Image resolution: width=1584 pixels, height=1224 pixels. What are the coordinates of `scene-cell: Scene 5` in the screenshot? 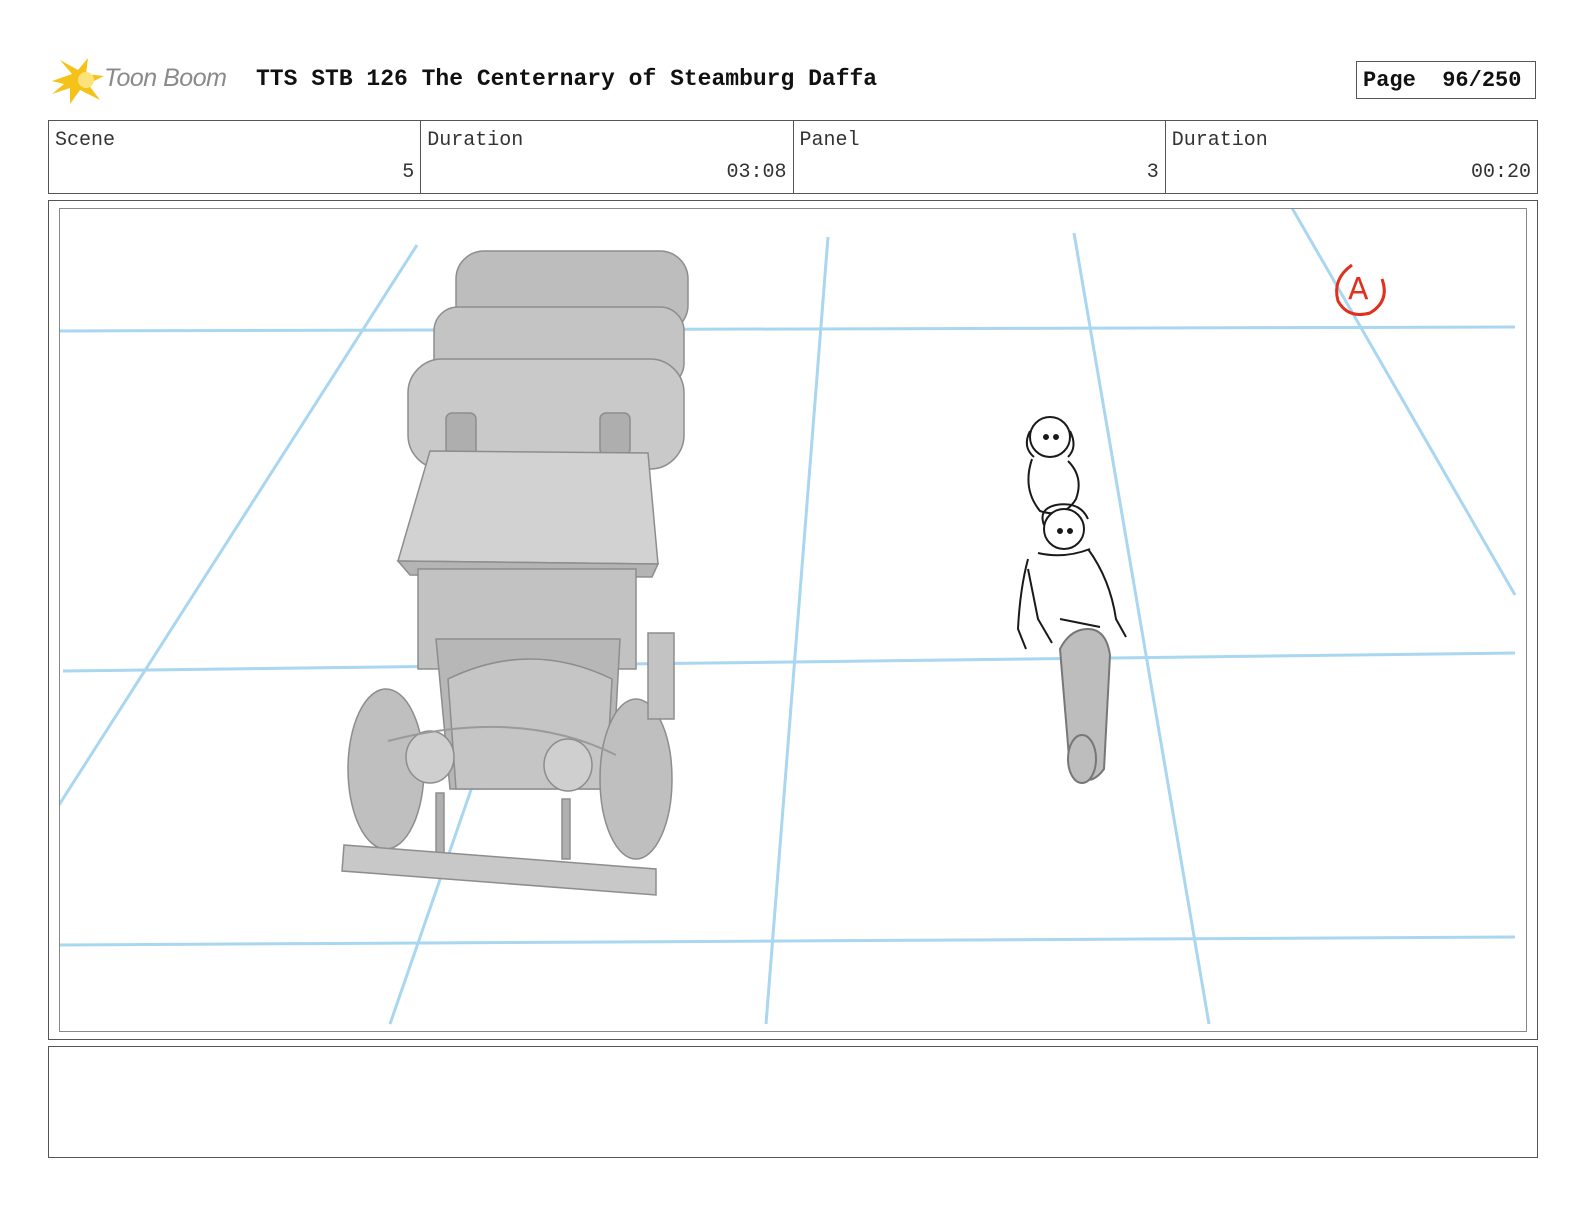 It's located at (235, 157).